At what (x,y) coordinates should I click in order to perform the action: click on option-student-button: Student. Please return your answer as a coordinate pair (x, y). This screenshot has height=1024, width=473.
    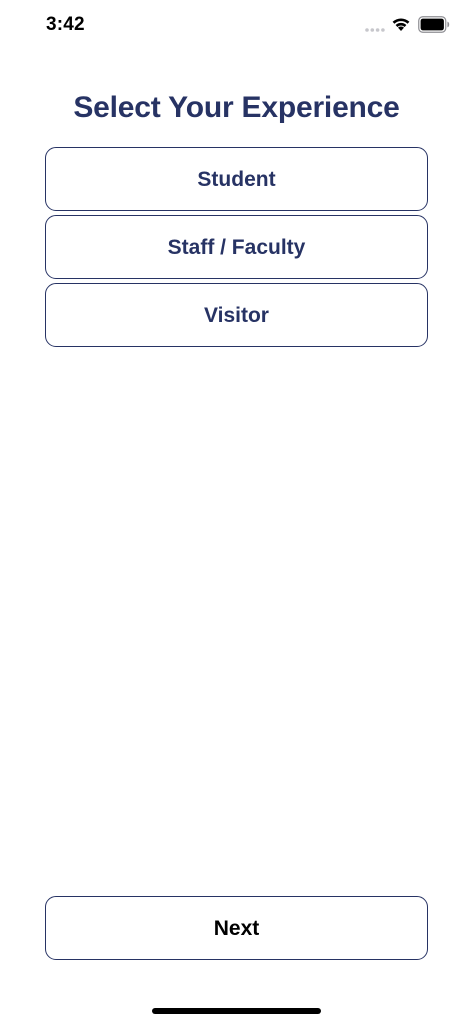
    Looking at the image, I should click on (236, 179).